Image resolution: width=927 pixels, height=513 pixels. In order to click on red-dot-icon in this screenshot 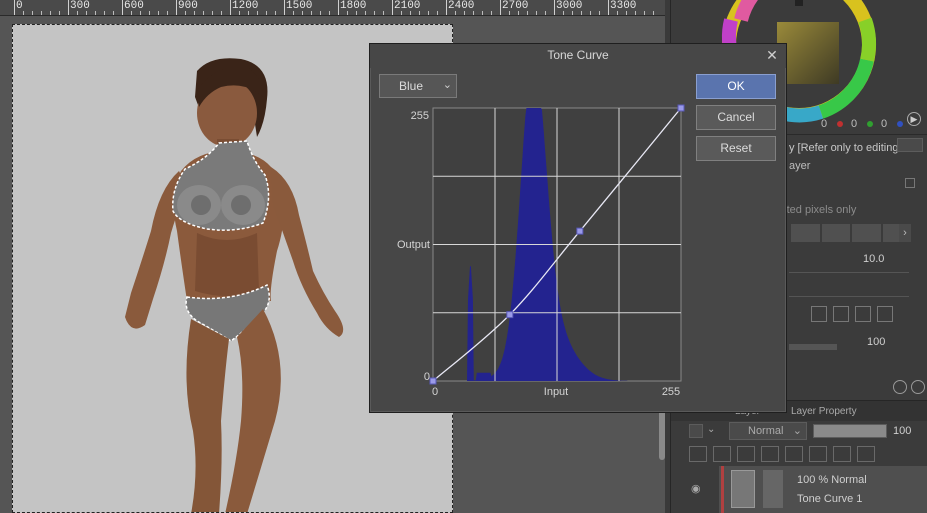, I will do `click(840, 124)`.